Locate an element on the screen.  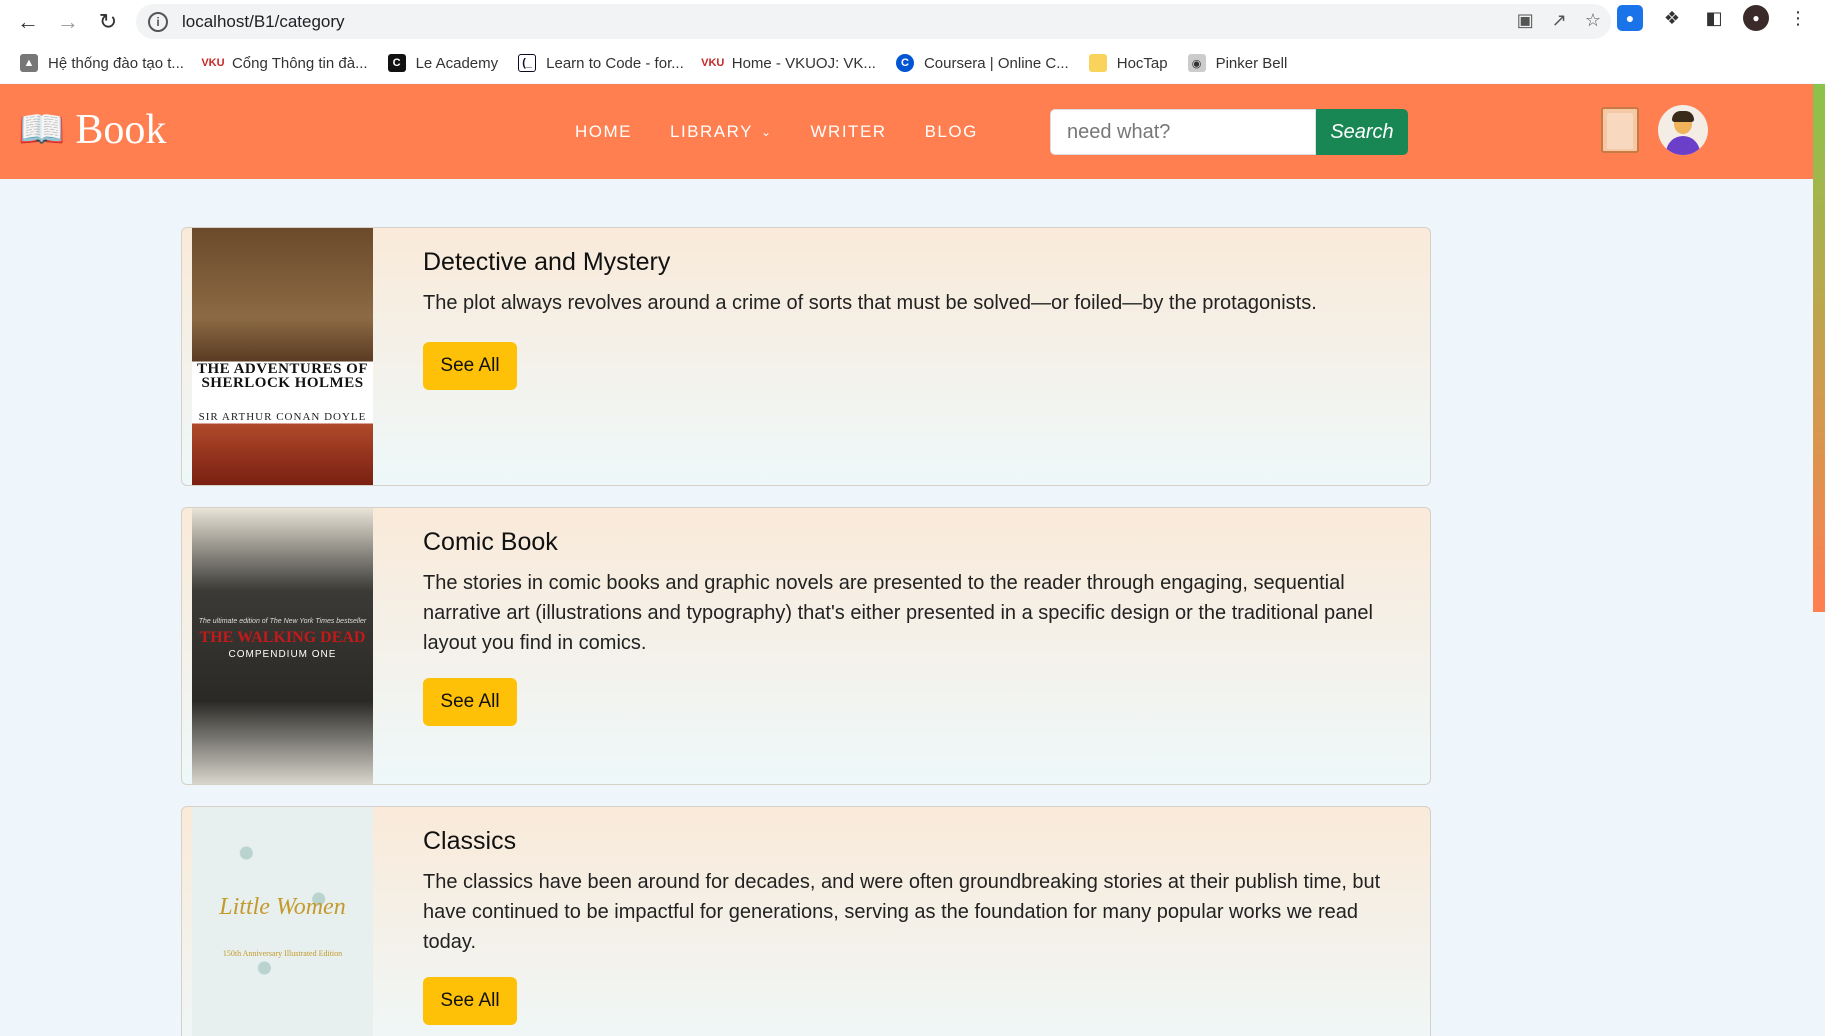
forward-icon: → is located at coordinates (68, 22).